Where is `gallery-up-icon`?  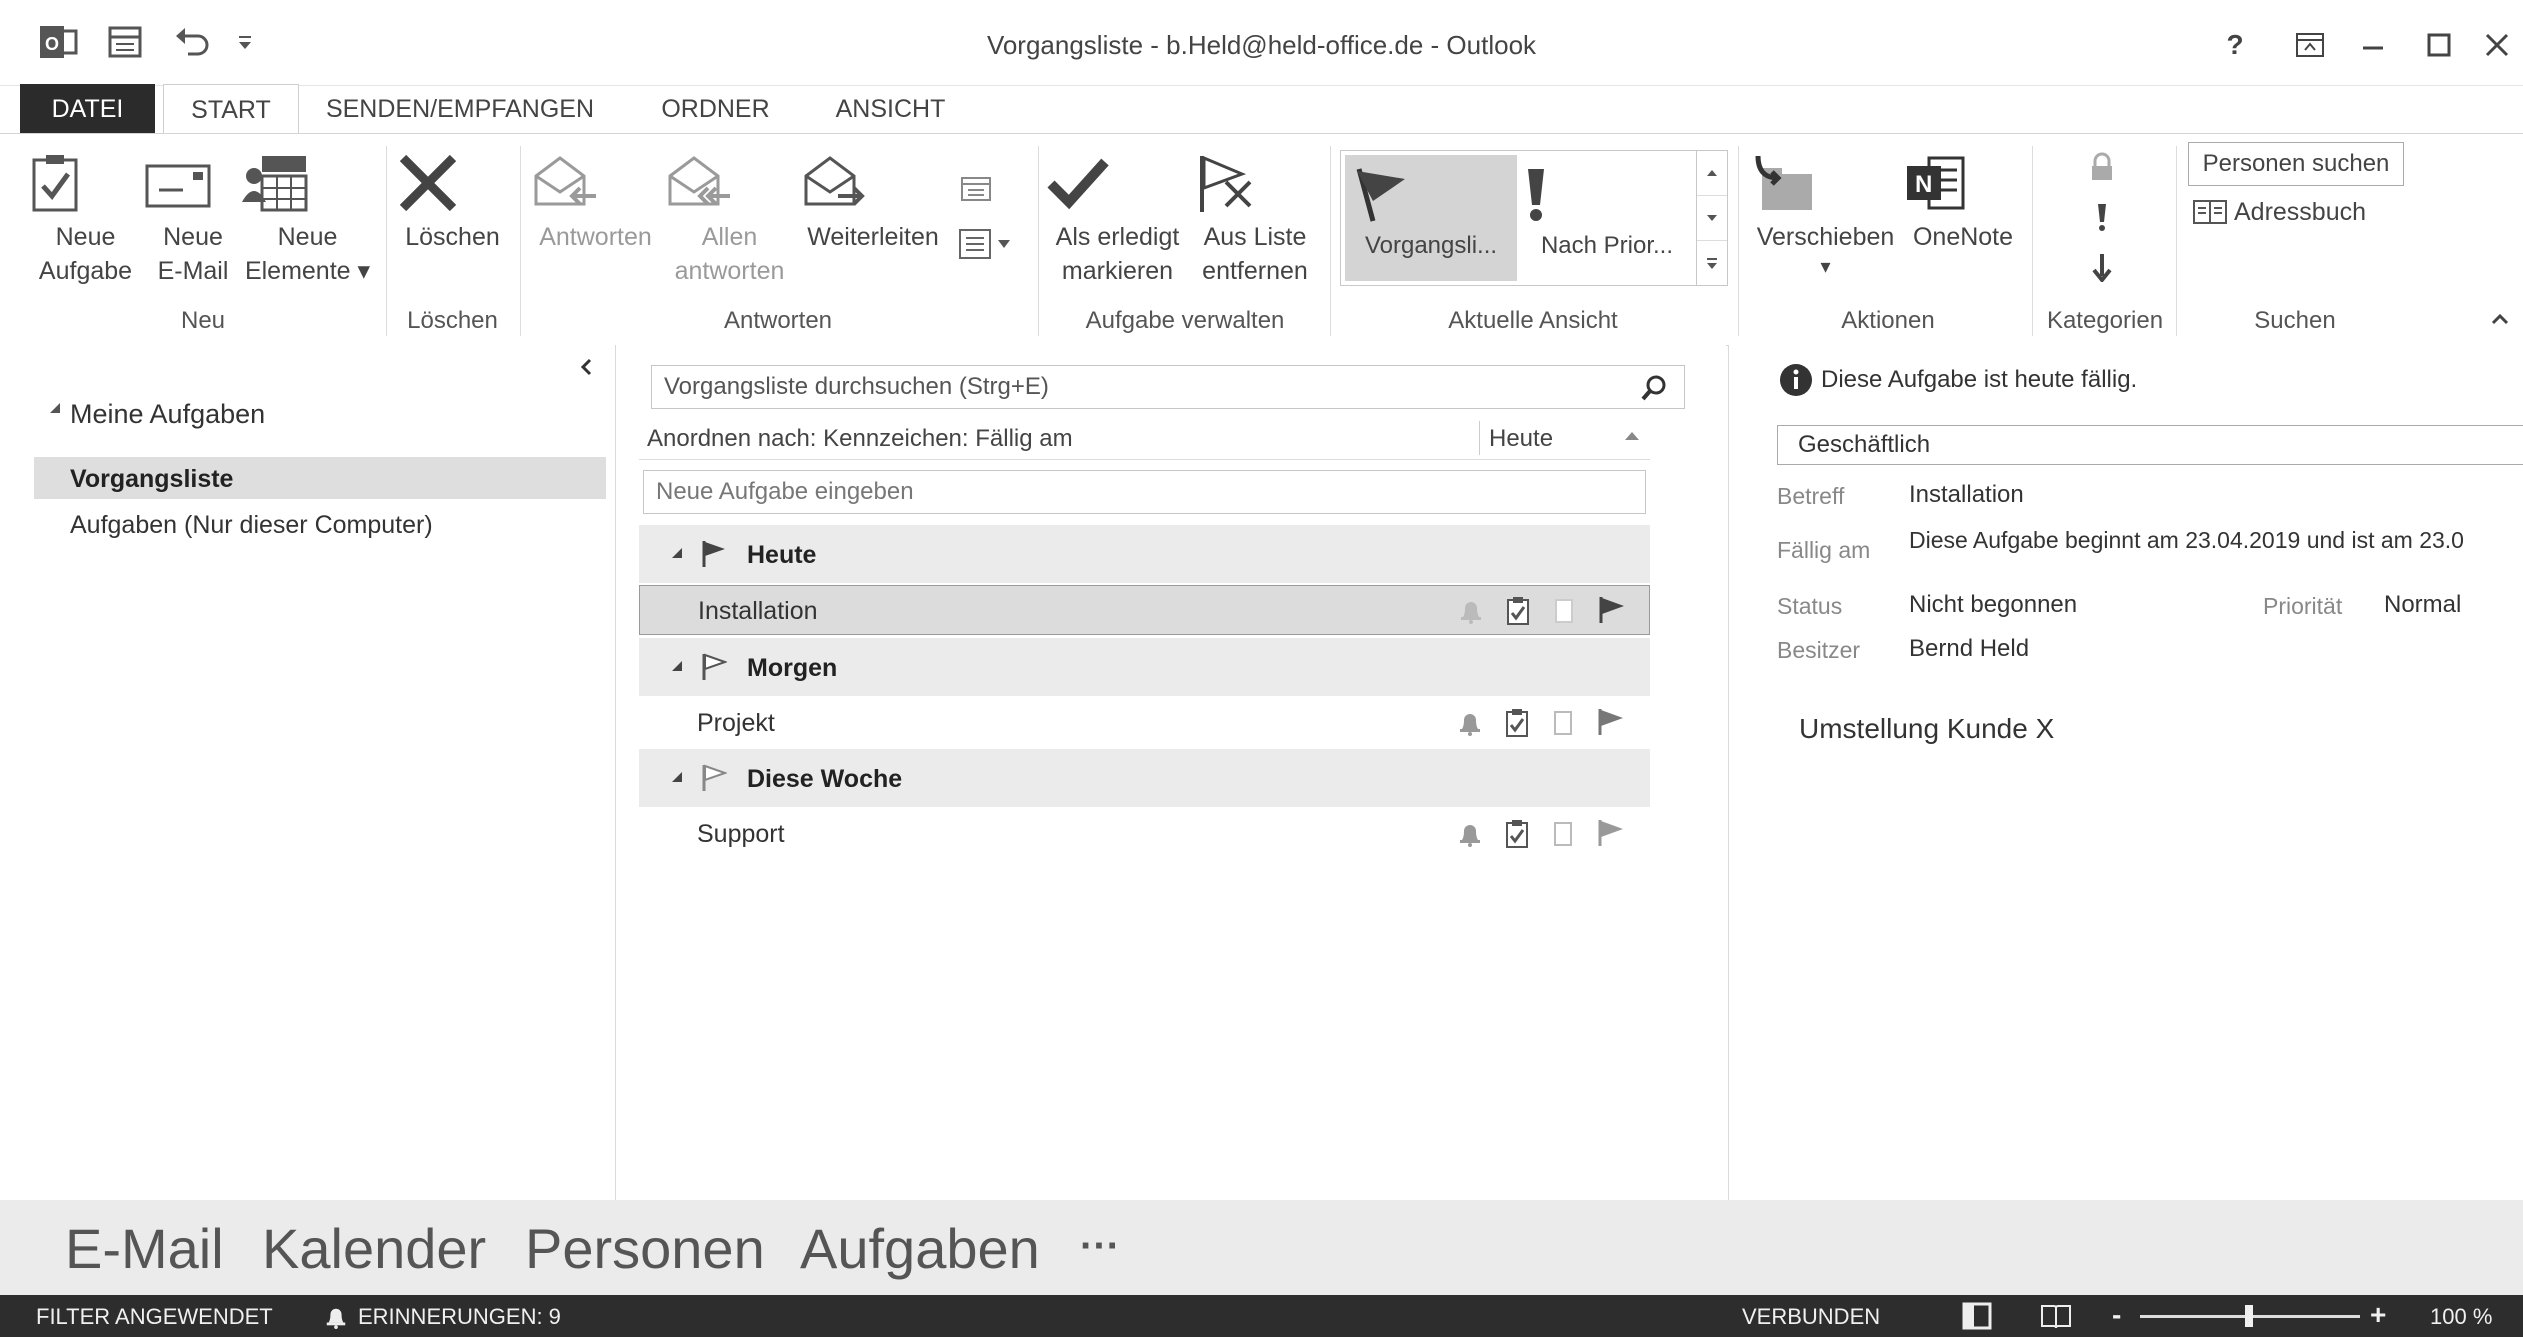 gallery-up-icon is located at coordinates (1712, 173).